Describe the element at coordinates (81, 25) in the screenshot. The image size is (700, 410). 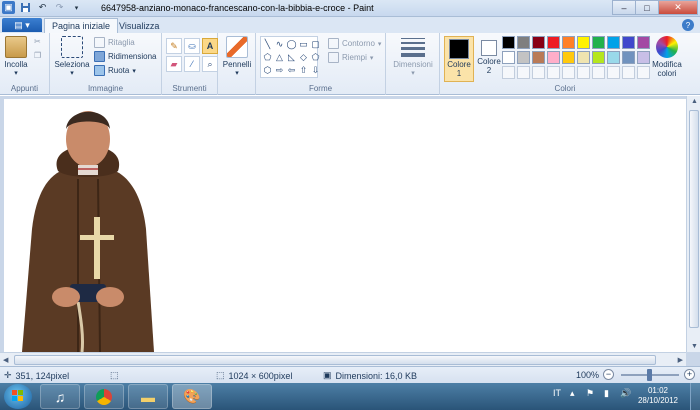
I see `tab-home: Pagina iniziale` at that location.